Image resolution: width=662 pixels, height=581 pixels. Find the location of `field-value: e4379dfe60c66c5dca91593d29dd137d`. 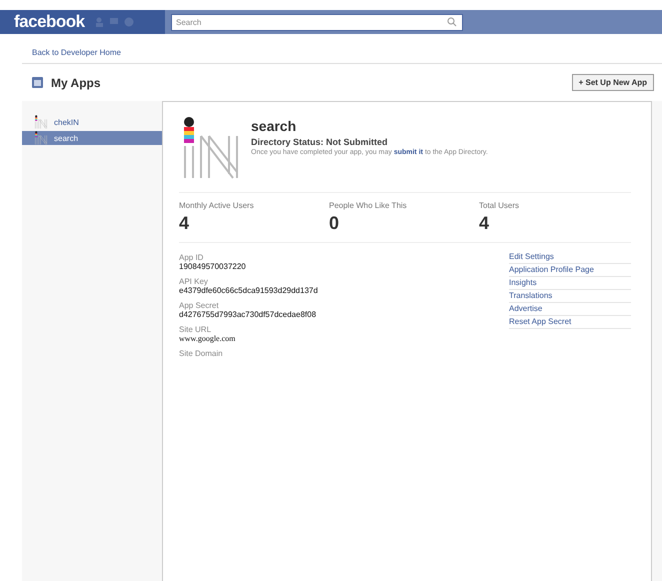

field-value: e4379dfe60c66c5dca91593d29dd137d is located at coordinates (248, 290).